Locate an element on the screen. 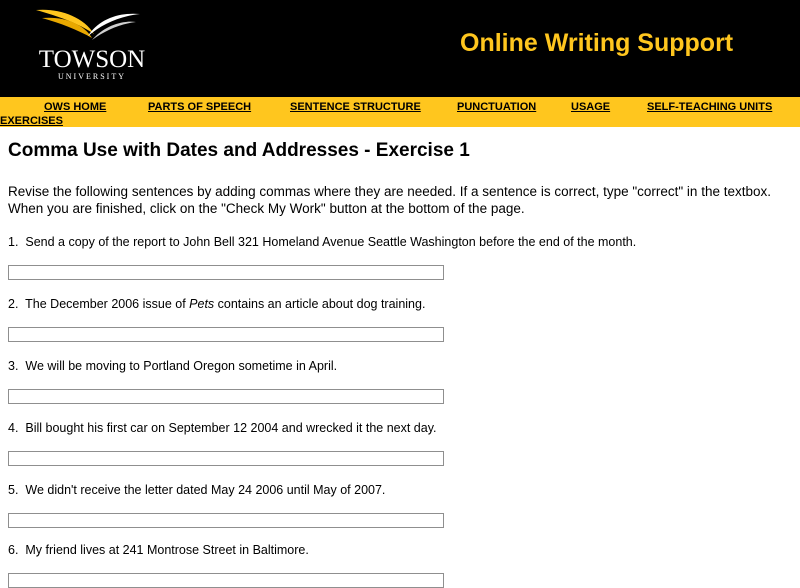  question-number: 5. is located at coordinates (13, 490).